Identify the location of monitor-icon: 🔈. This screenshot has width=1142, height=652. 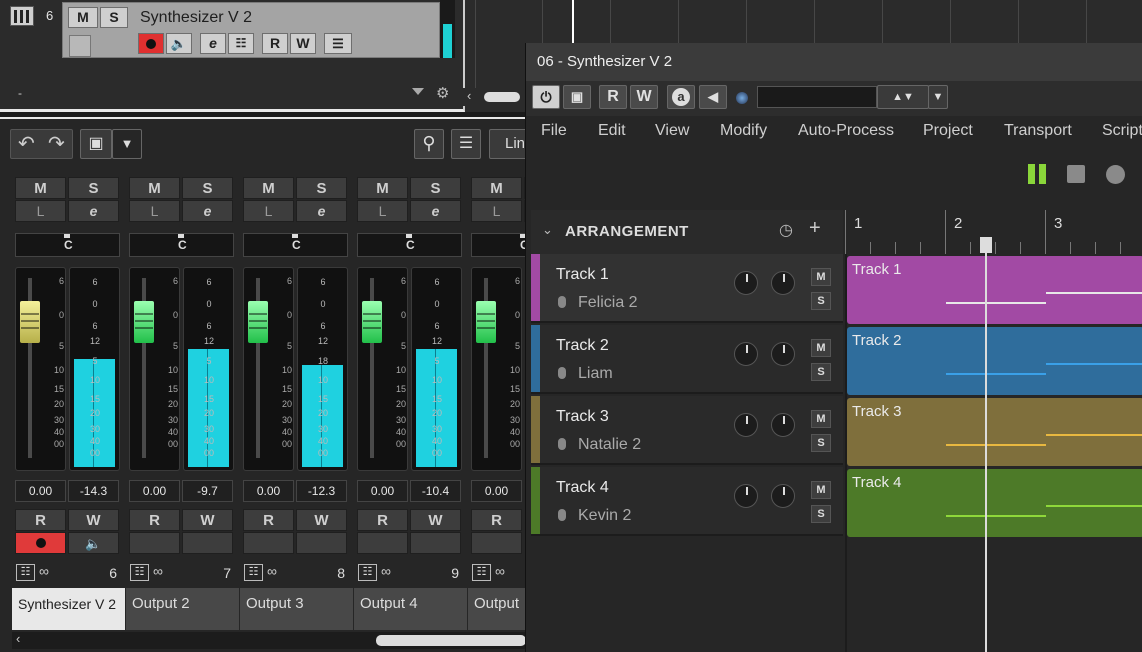
(93, 543).